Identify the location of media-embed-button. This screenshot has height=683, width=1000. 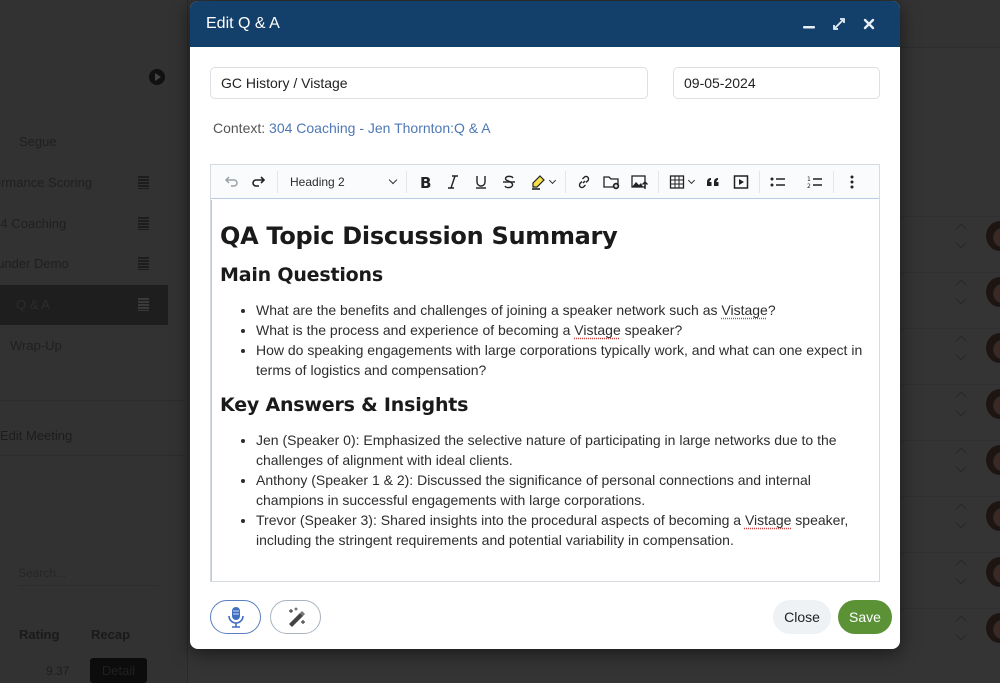
(741, 182).